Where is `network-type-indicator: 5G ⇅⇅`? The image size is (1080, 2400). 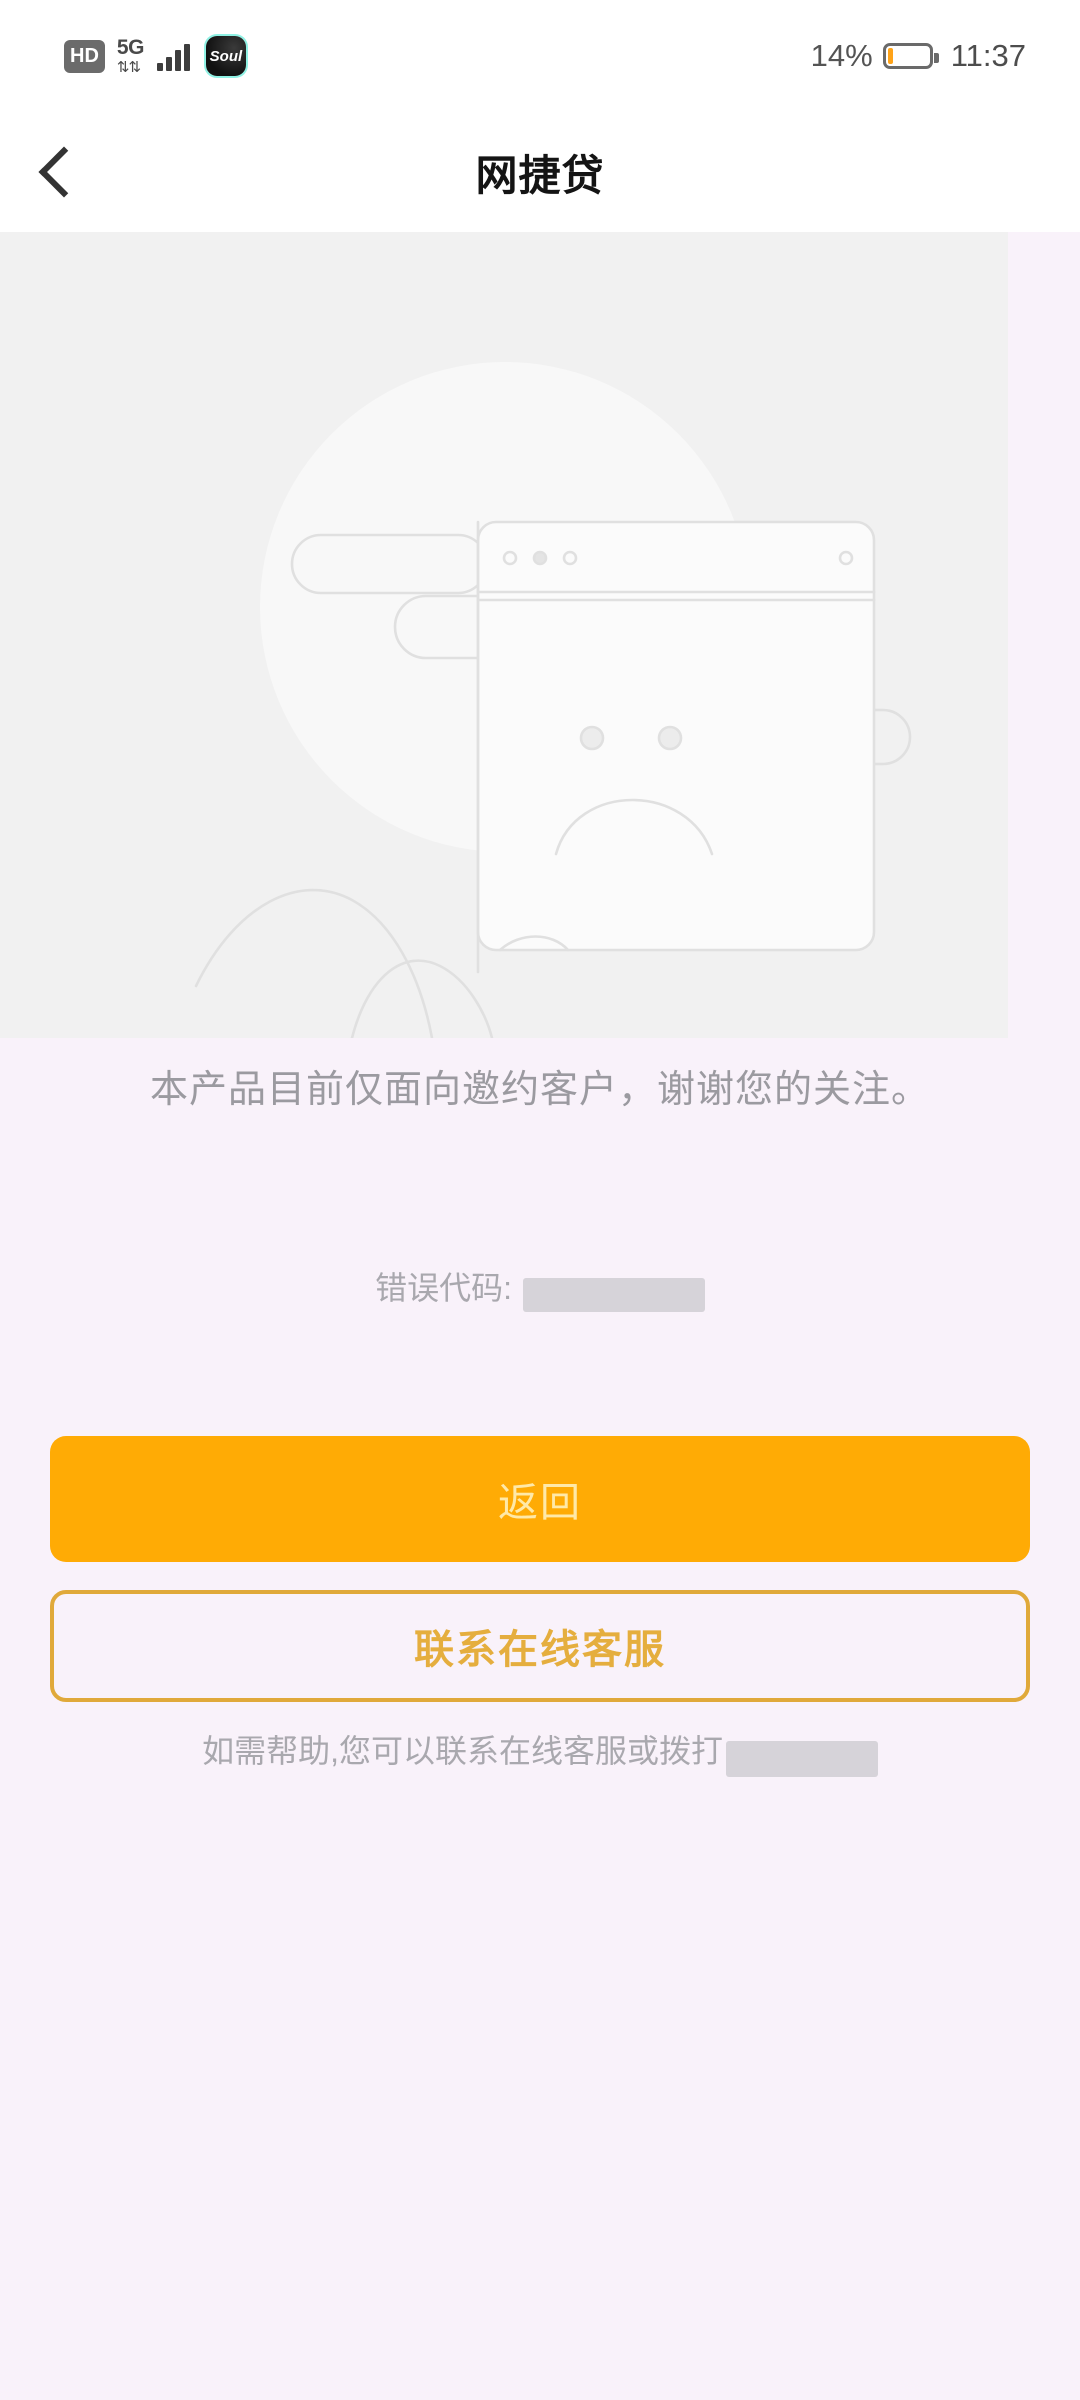 network-type-indicator: 5G ⇅⇅ is located at coordinates (130, 56).